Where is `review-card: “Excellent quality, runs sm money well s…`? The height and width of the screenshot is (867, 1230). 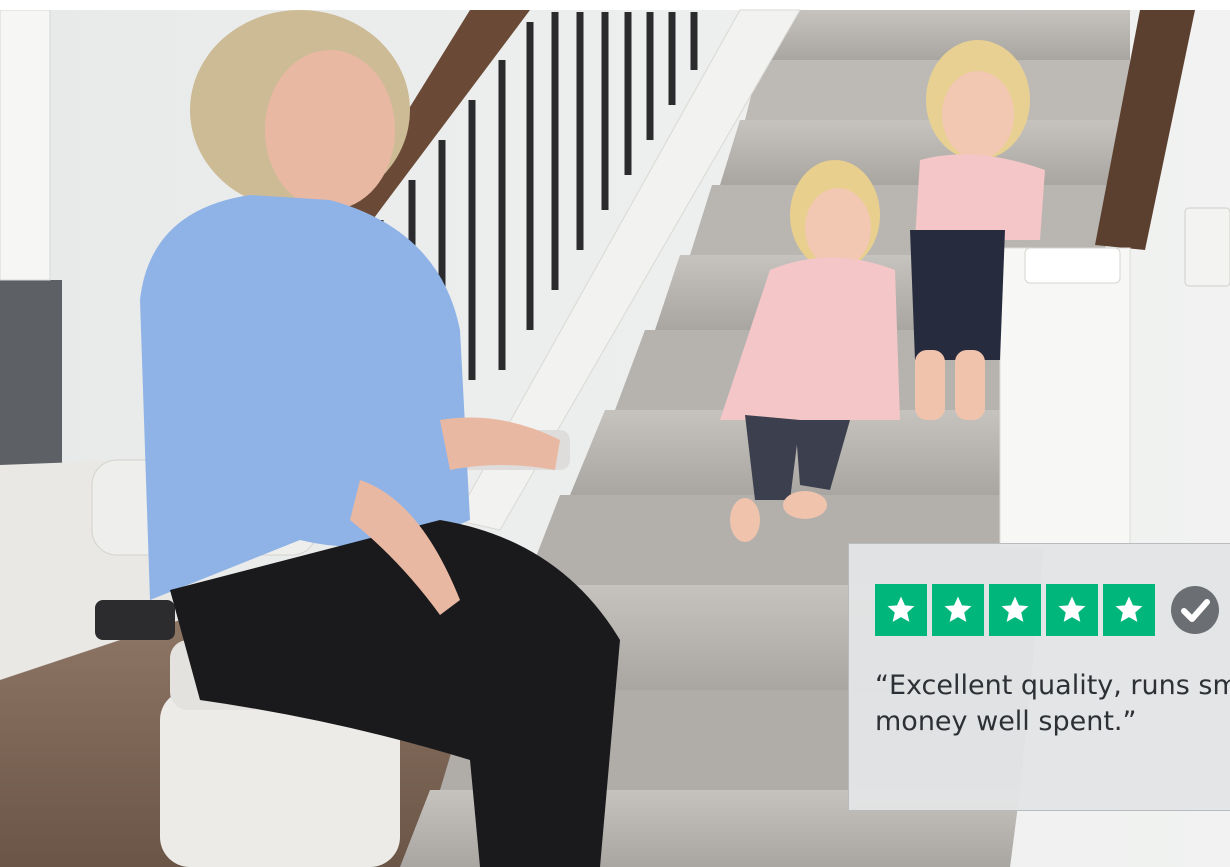 review-card: “Excellent quality, runs sm money well s… is located at coordinates (1039, 677).